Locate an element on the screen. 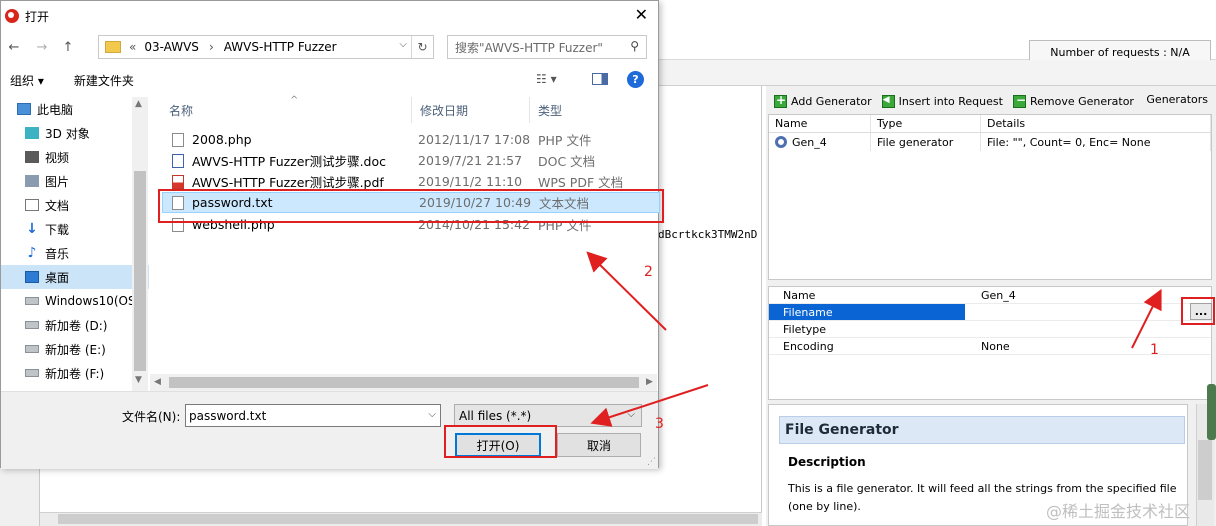  file-name: AWVS-HTTP Fuzzer测试步骤.doc is located at coordinates (289, 161).